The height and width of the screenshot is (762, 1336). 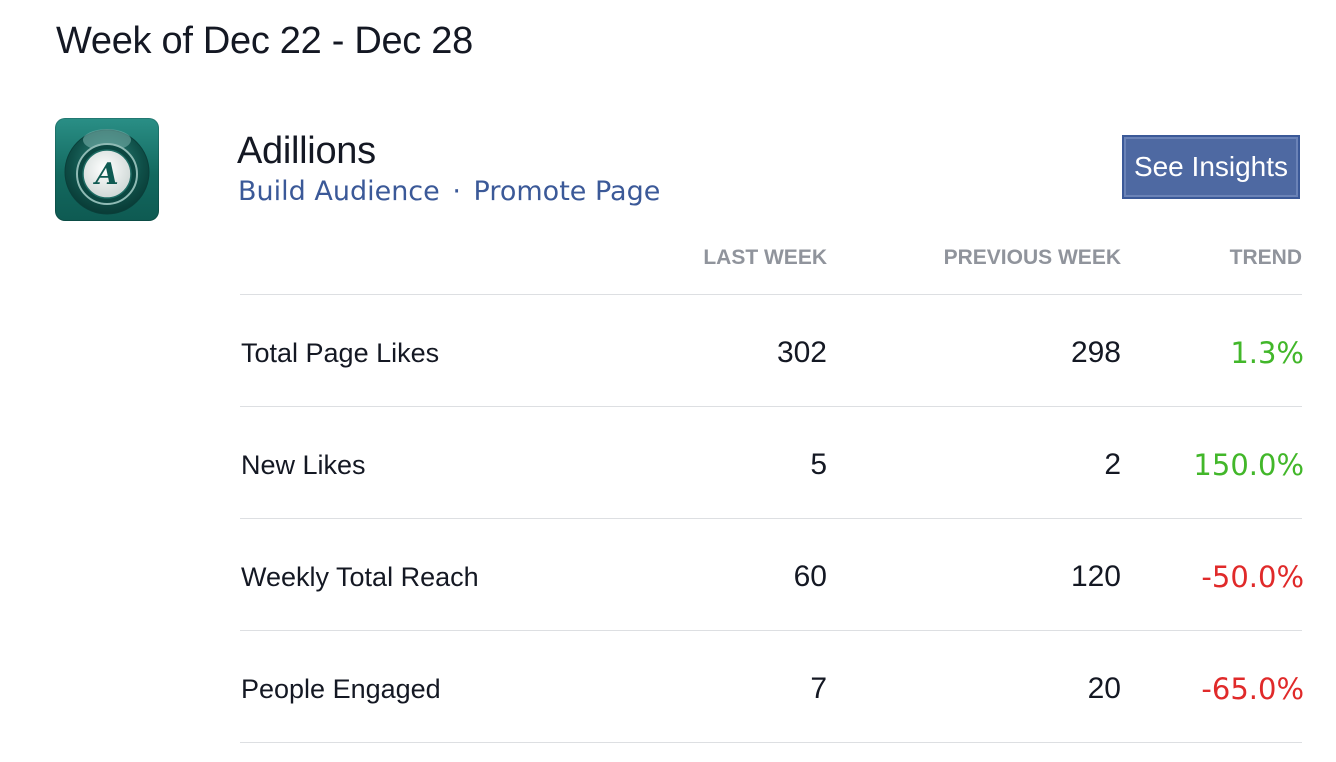 I want to click on row-value-last-week: 7, so click(x=818, y=688).